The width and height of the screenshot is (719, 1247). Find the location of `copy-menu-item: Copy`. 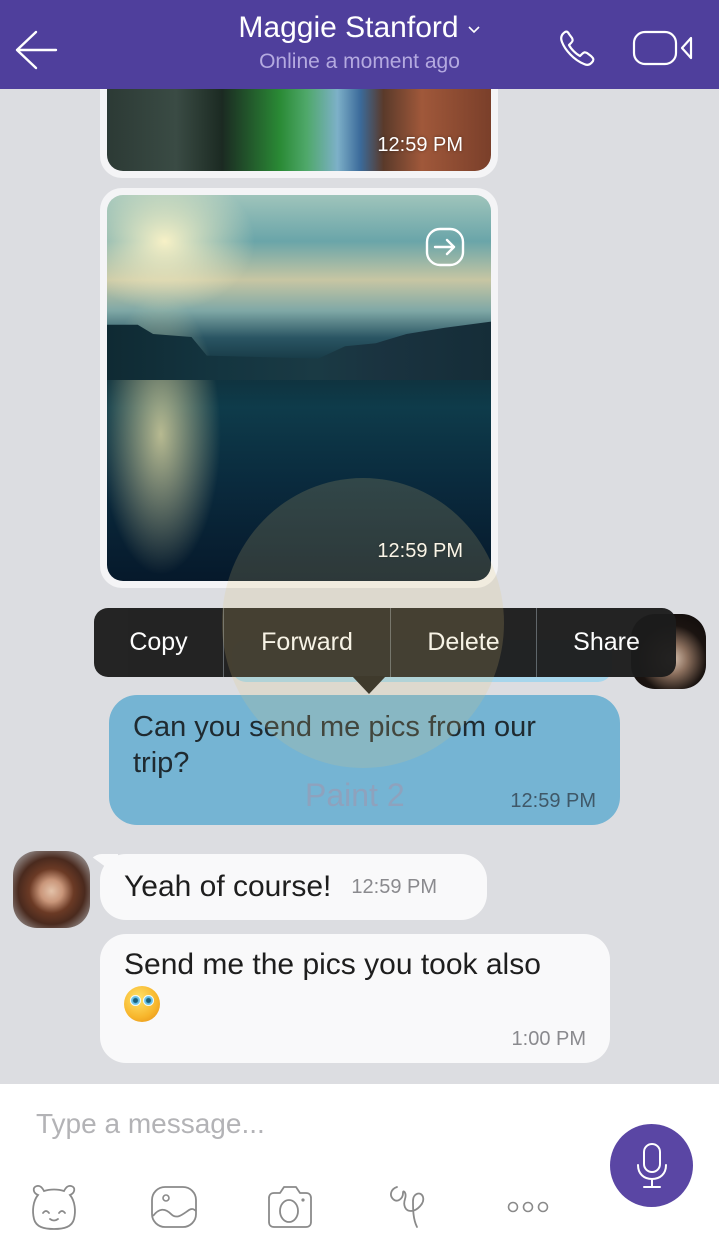

copy-menu-item: Copy is located at coordinates (159, 642).